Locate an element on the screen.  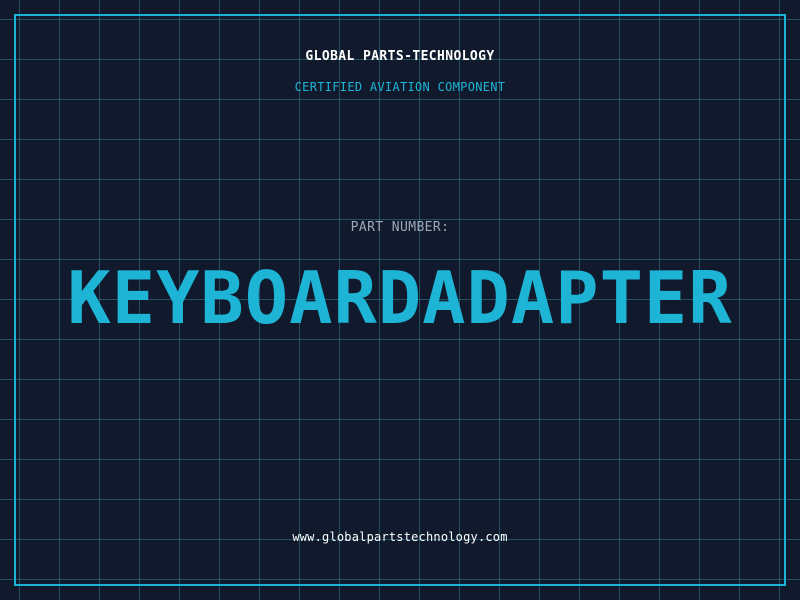
website-url: www.globalpartstechnology.com is located at coordinates (400, 537).